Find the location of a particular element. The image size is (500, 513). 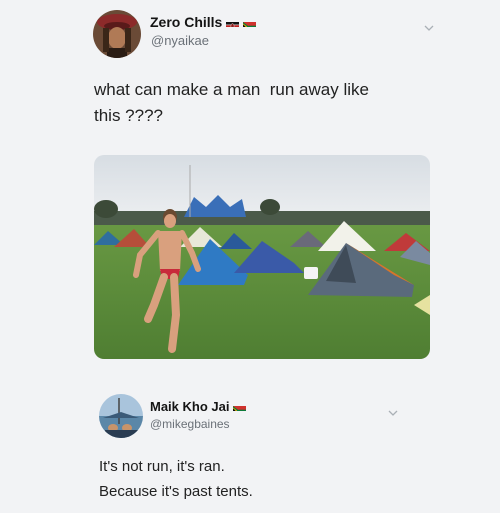

display-name: Maik Kho Jai is located at coordinates (189, 406).